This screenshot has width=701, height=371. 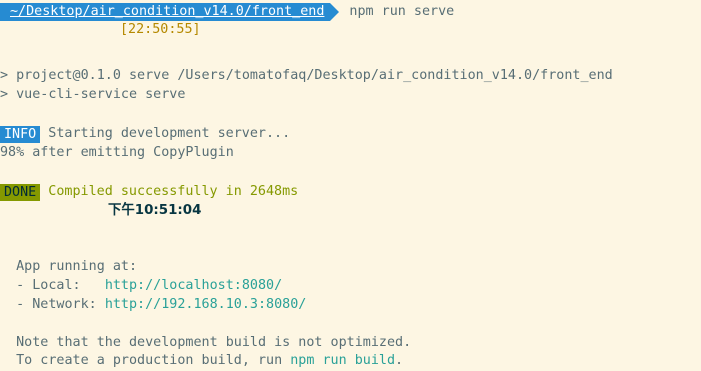 I want to click on prompt-time: [22:50:55], so click(x=160, y=29).